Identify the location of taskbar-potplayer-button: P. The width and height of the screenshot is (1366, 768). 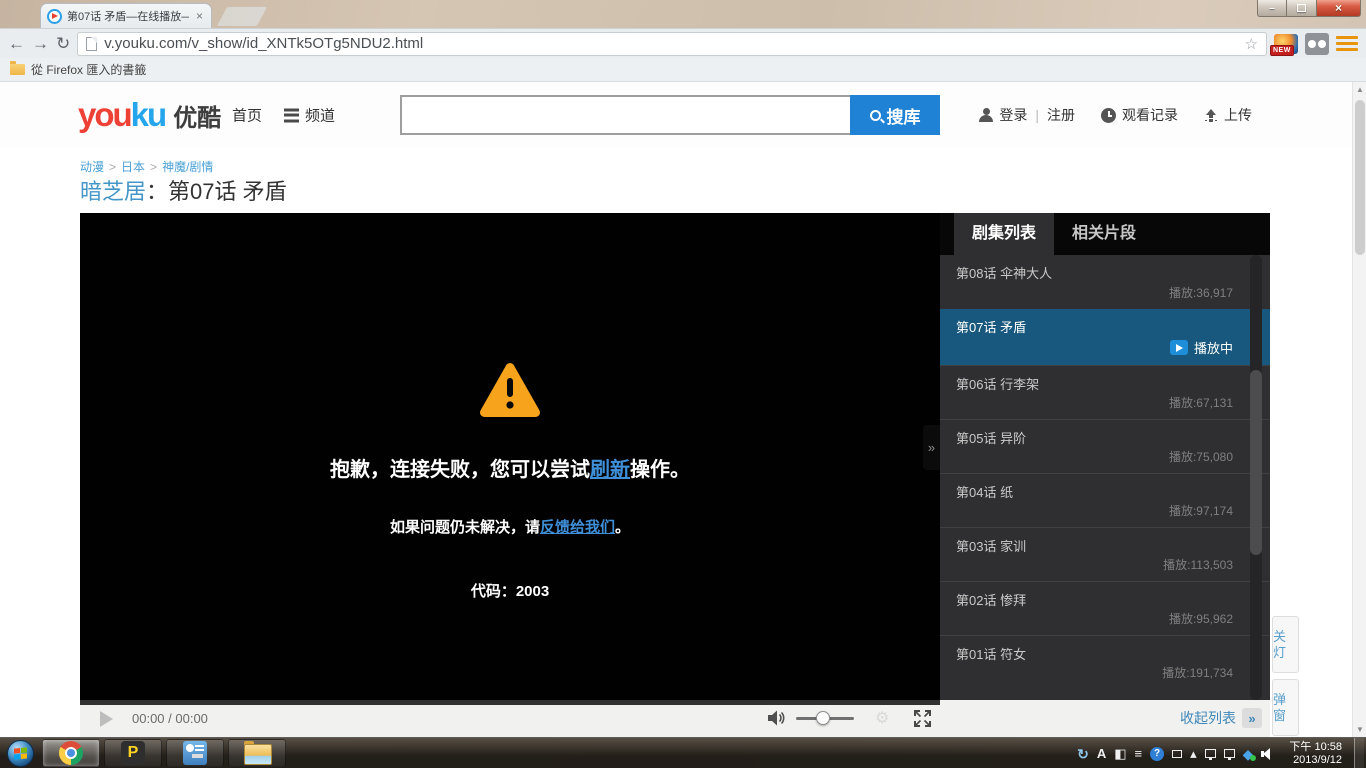
(133, 753).